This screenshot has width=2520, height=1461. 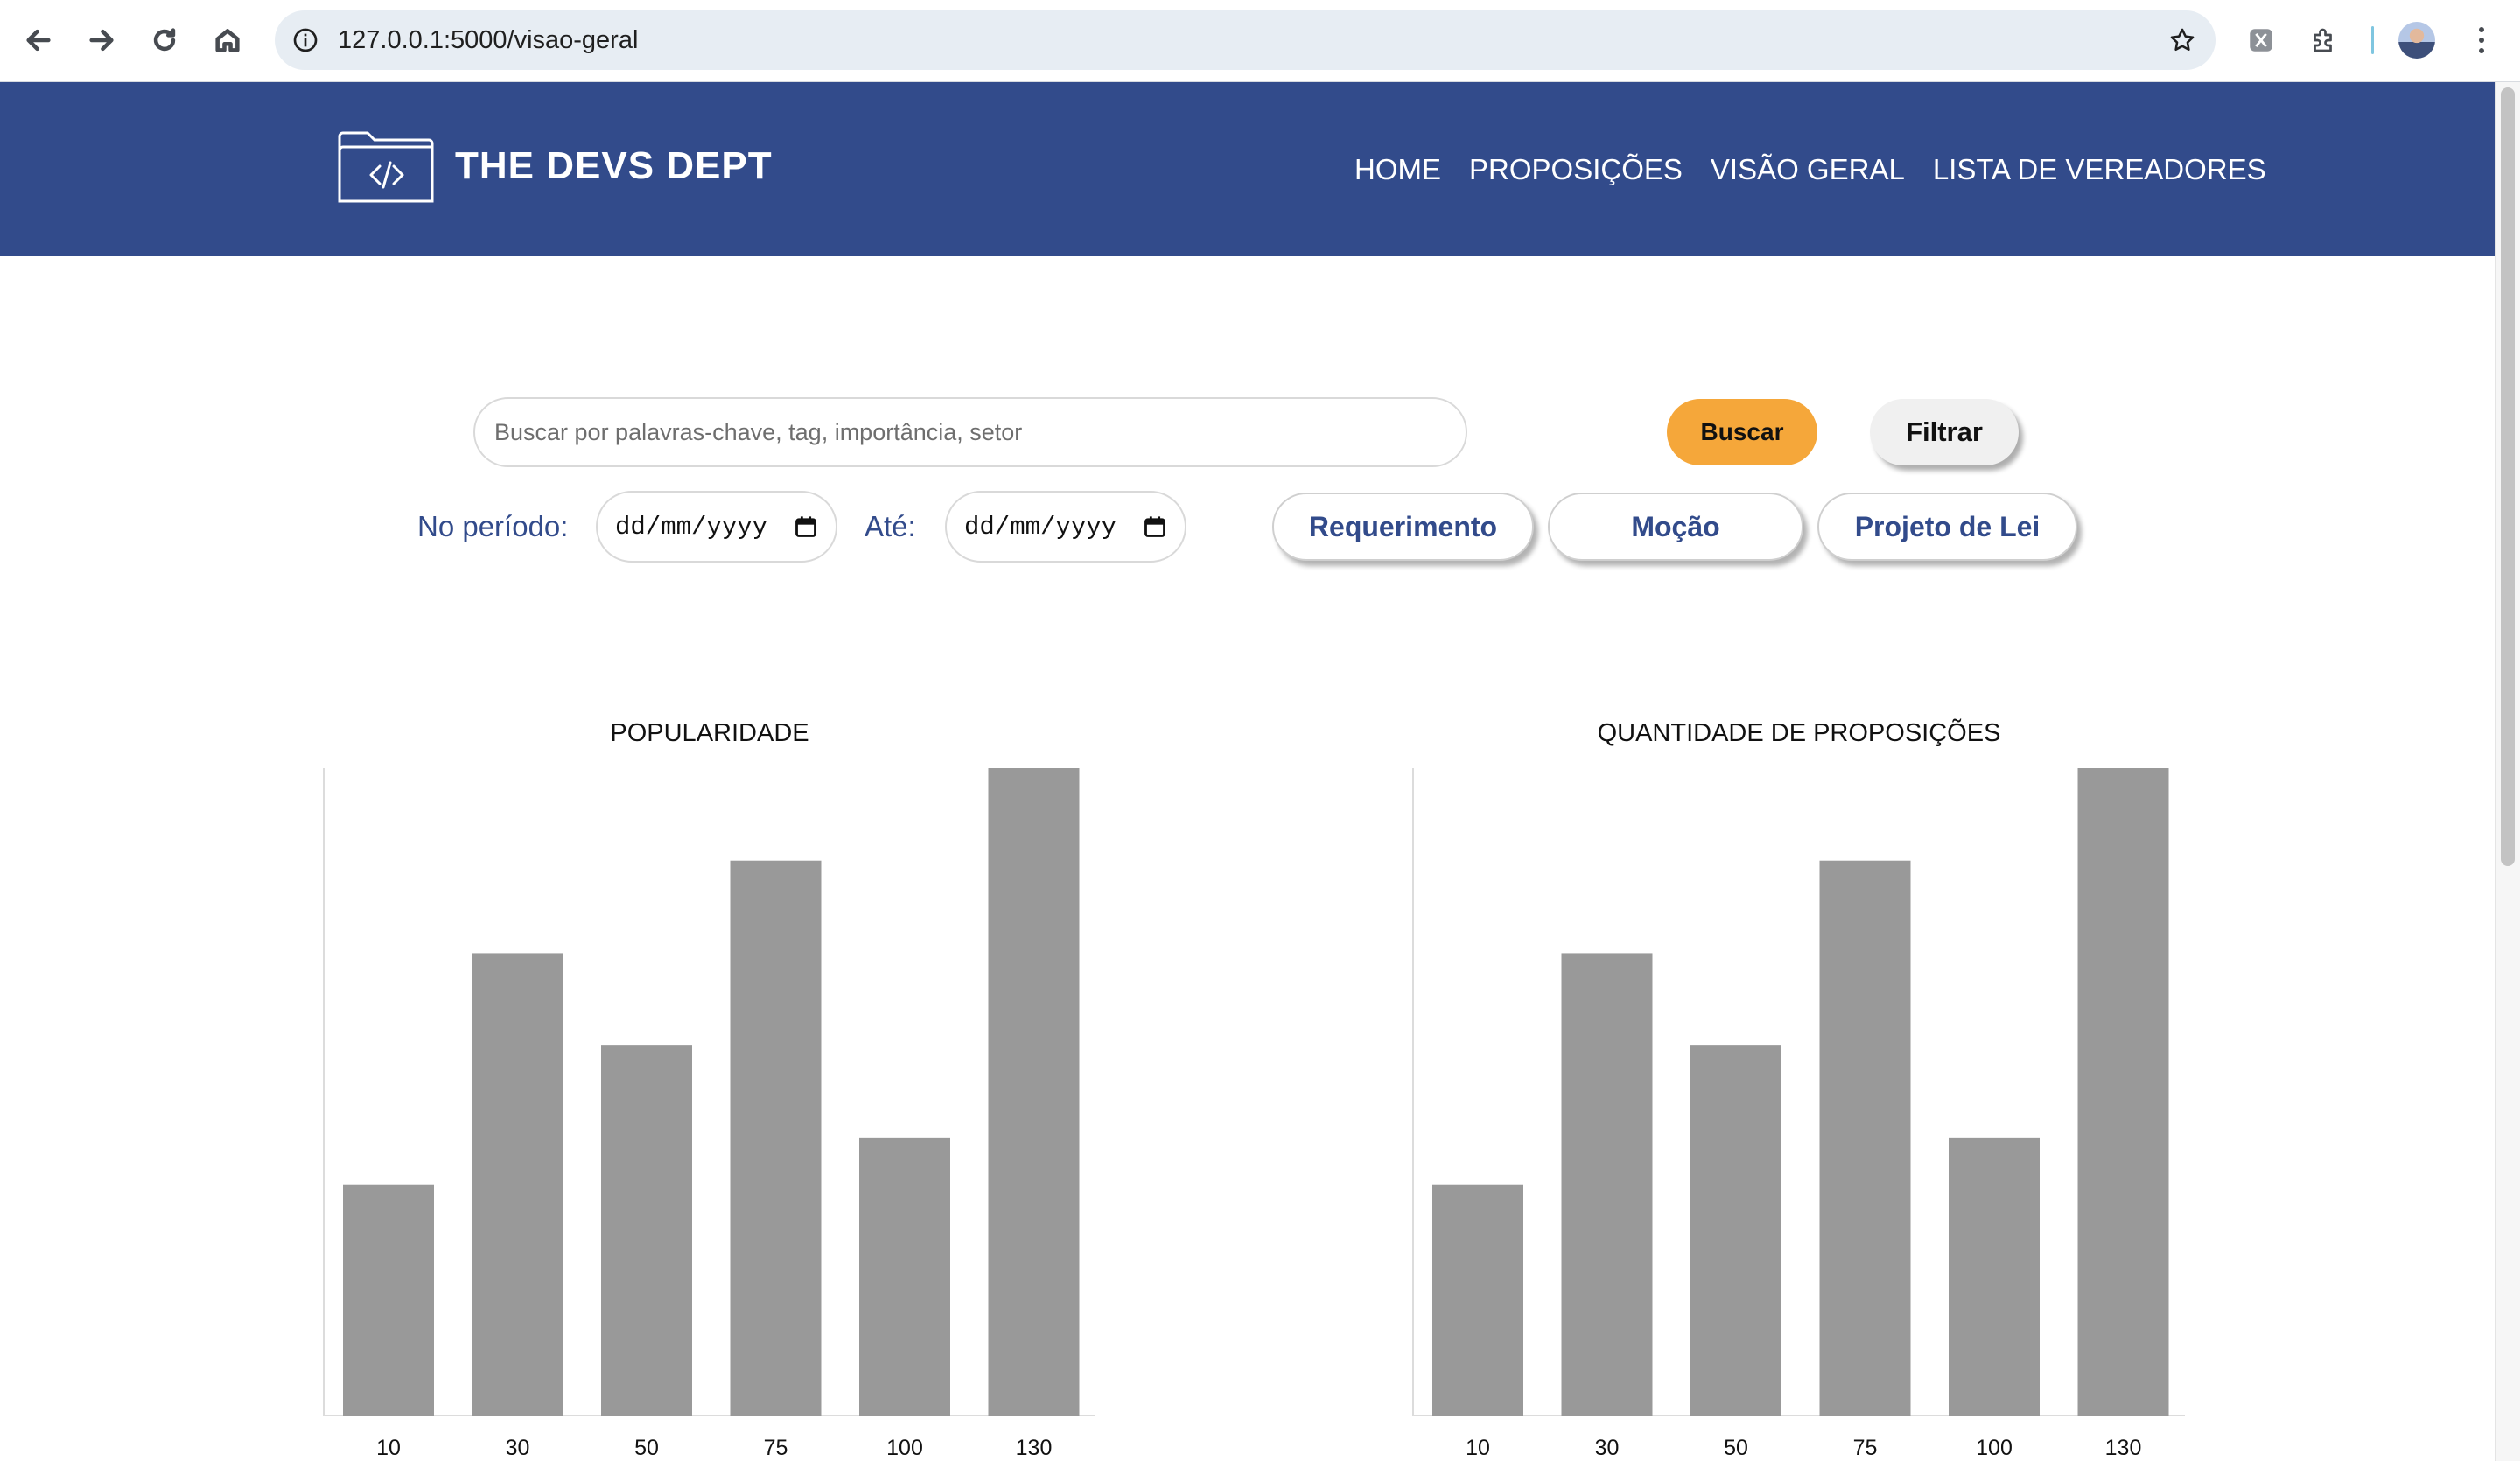 I want to click on period-to-label: Até:, so click(x=890, y=526).